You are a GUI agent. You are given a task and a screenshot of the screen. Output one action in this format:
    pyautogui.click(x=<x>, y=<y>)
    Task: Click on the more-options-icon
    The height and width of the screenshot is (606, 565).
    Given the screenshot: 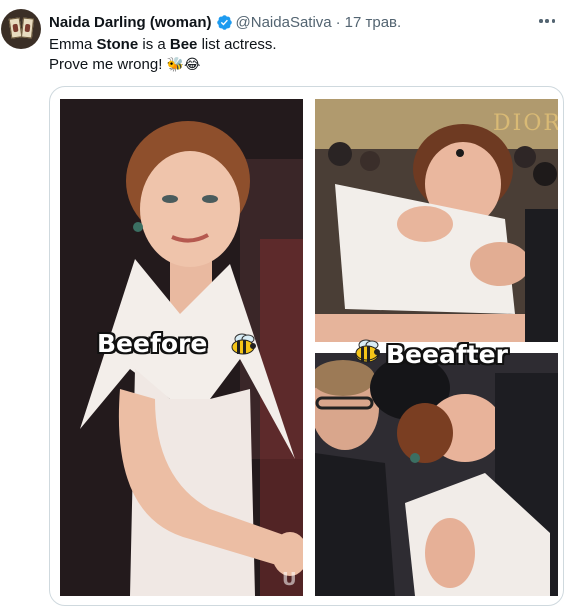 What is the action you would take?
    pyautogui.click(x=547, y=21)
    